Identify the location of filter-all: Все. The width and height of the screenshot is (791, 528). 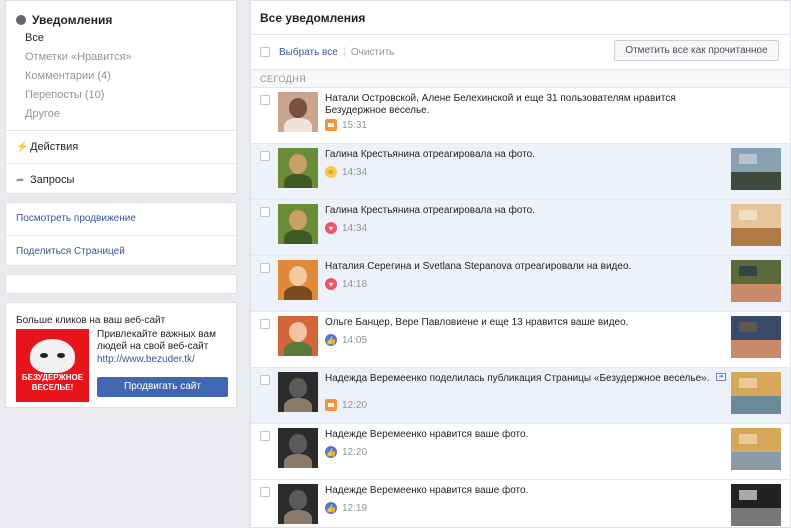
(121, 38).